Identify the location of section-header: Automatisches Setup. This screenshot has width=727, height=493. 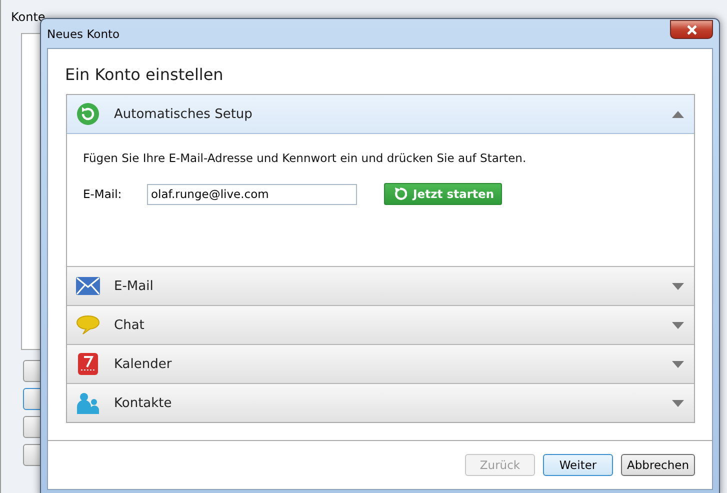
(380, 114).